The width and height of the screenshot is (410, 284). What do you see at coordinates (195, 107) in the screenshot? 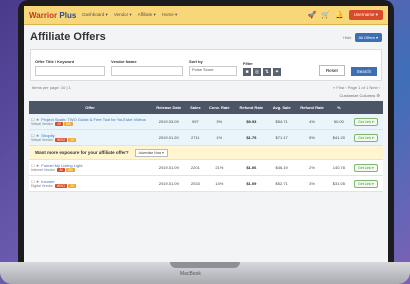
I see `col-sales: Sales` at bounding box center [195, 107].